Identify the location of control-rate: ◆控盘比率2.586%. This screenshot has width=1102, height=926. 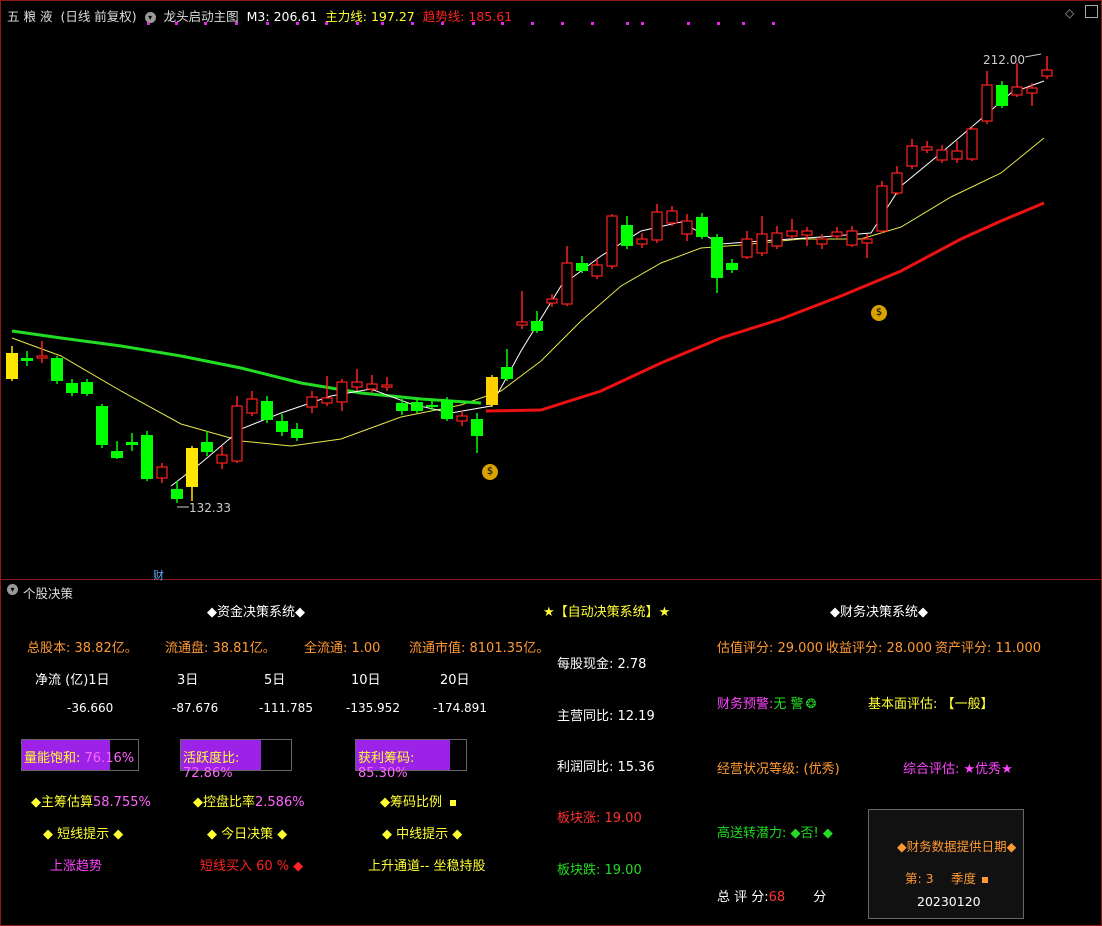
(249, 800).